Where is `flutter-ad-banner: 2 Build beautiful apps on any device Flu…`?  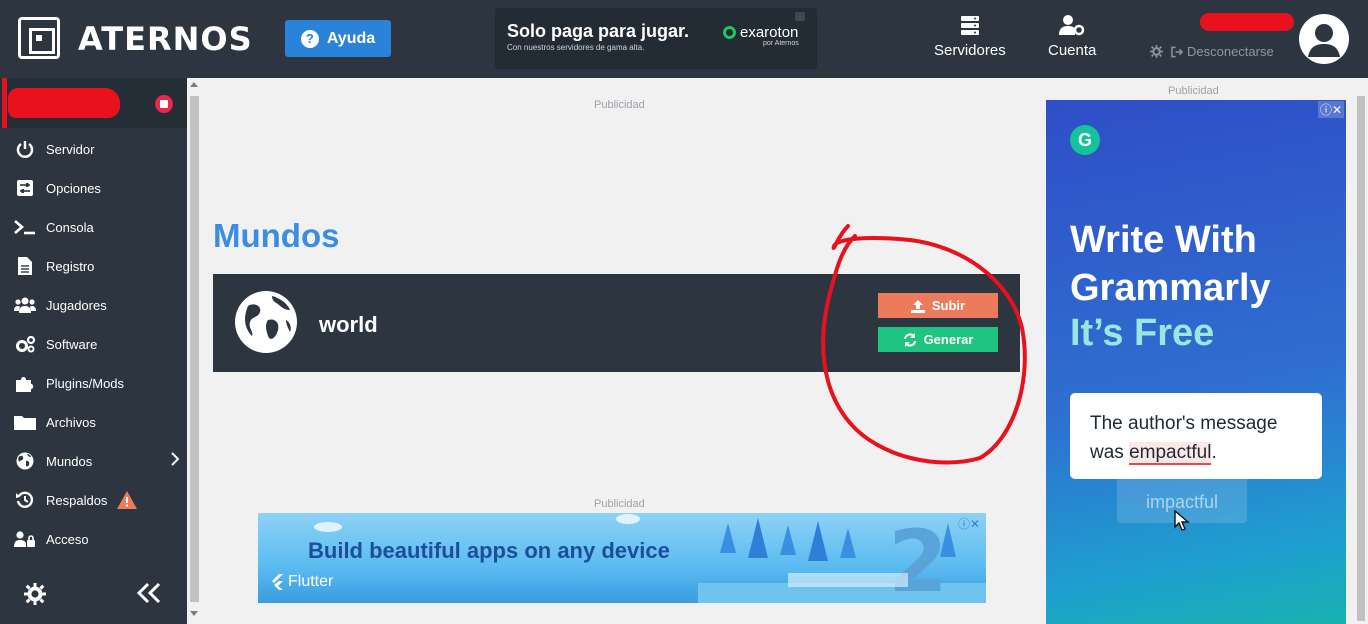 flutter-ad-banner: 2 Build beautiful apps on any device Flu… is located at coordinates (622, 558).